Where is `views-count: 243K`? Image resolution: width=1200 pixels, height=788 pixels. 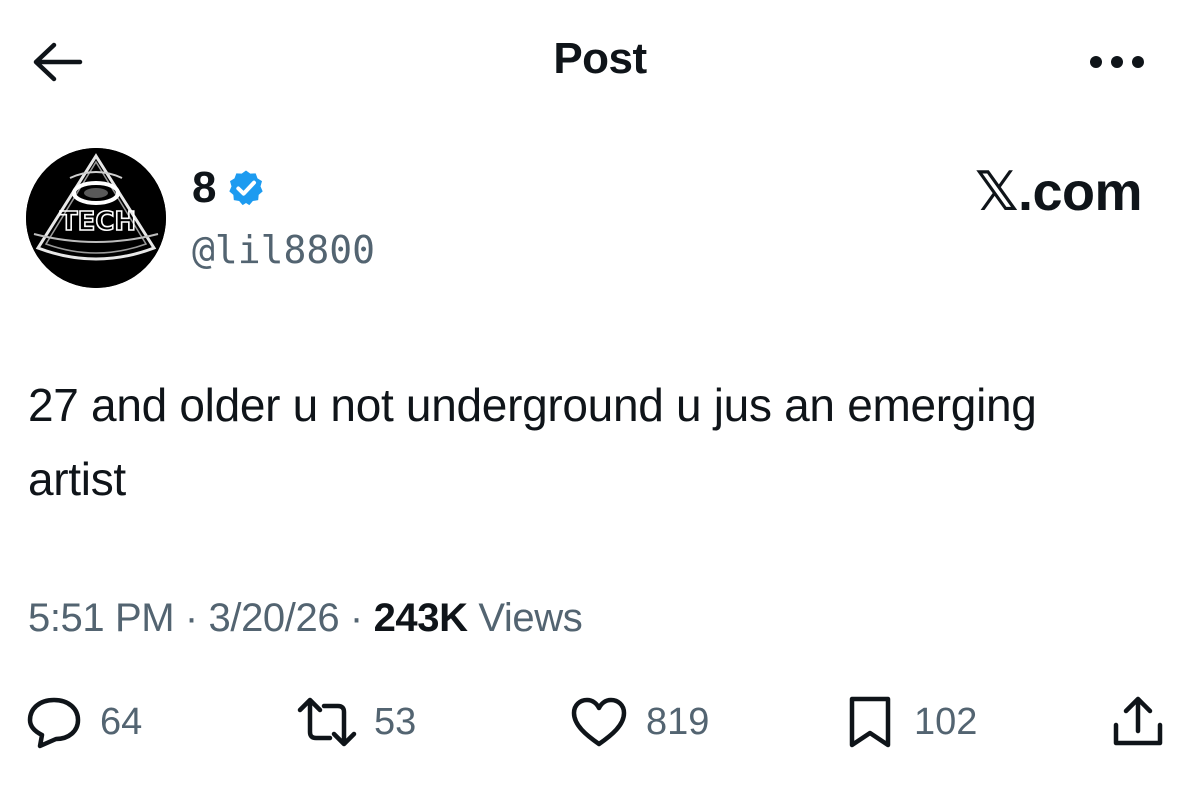
views-count: 243K is located at coordinates (420, 618).